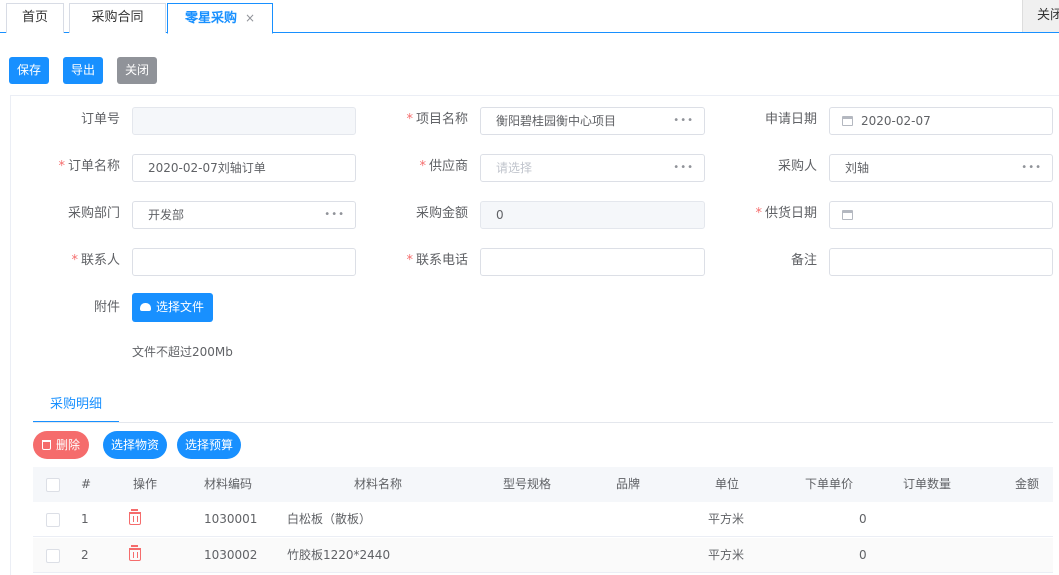 Image resolution: width=1059 pixels, height=575 pixels. I want to click on tab-bar: 首页 采购合同 零星采购 × 关闭, so click(529, 17).